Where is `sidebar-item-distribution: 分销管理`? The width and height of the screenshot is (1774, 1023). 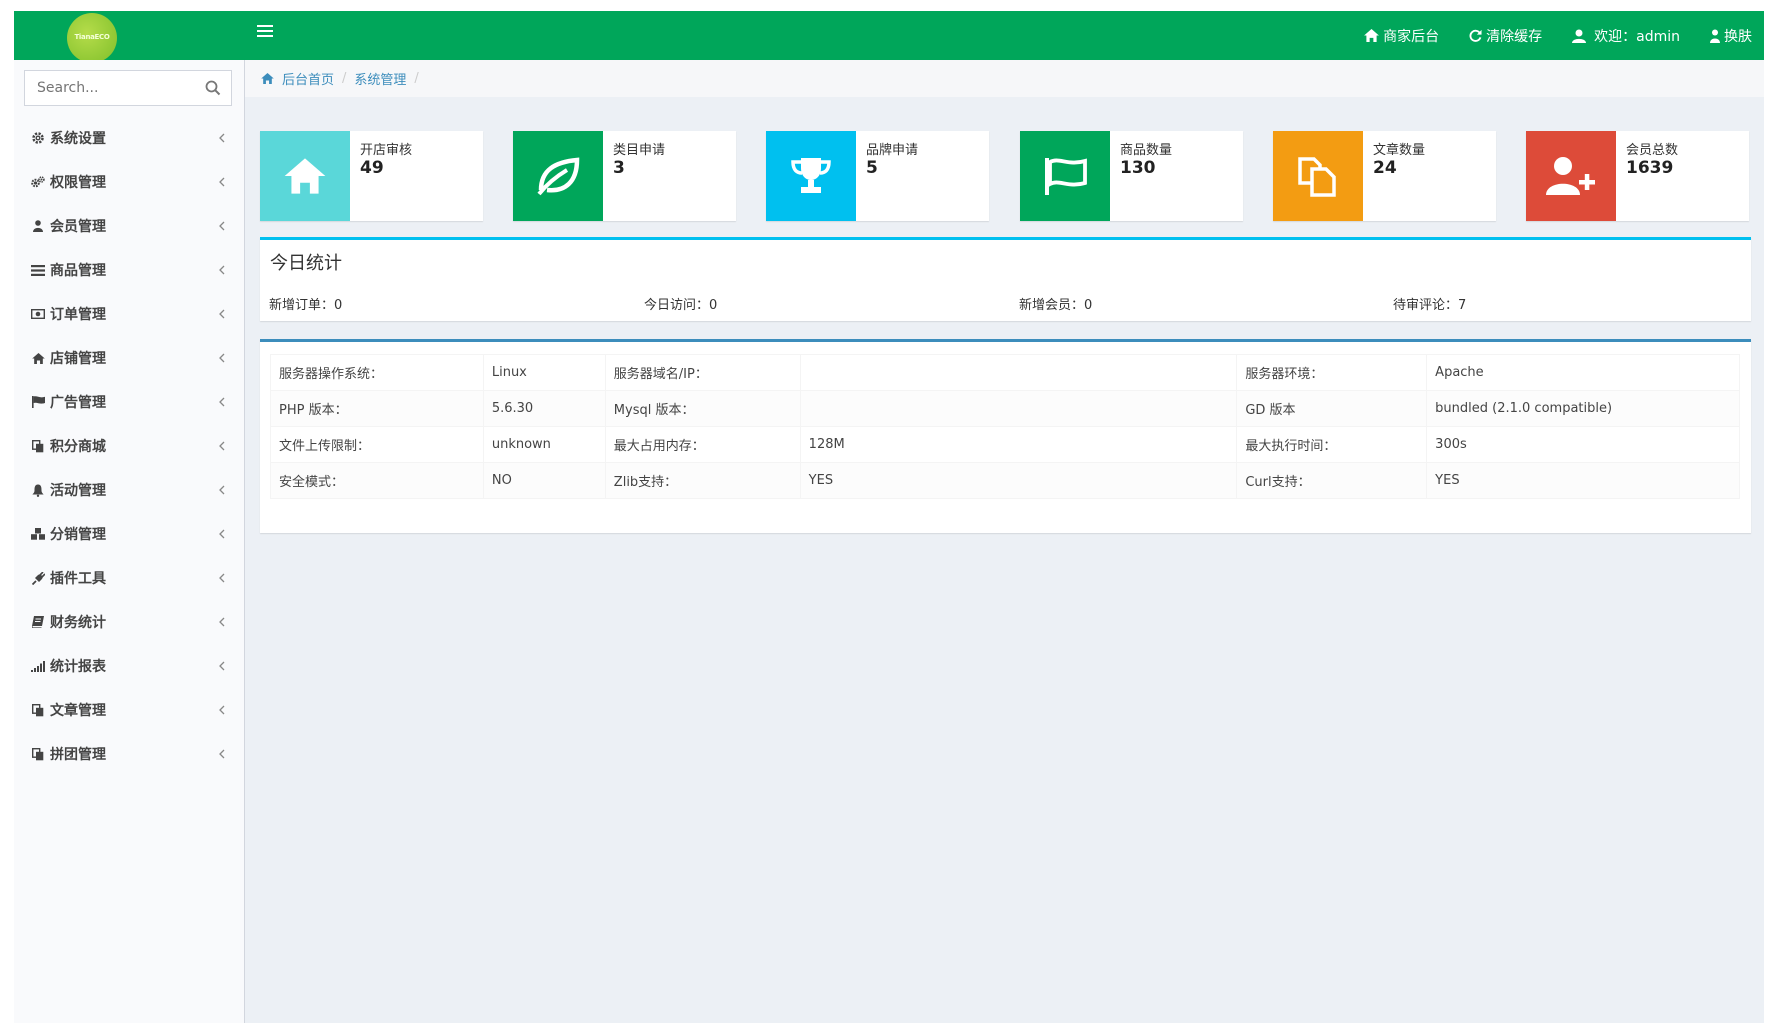
sidebar-item-distribution: 分销管理 is located at coordinates (129, 534).